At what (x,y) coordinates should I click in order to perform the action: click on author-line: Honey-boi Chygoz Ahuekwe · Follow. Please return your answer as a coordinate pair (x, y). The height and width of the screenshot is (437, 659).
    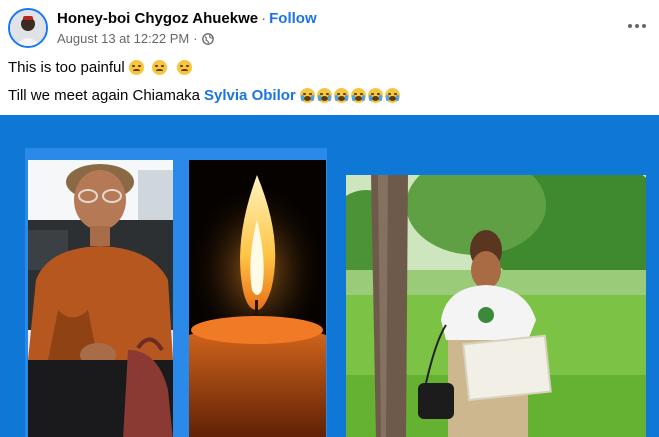
    Looking at the image, I should click on (187, 18).